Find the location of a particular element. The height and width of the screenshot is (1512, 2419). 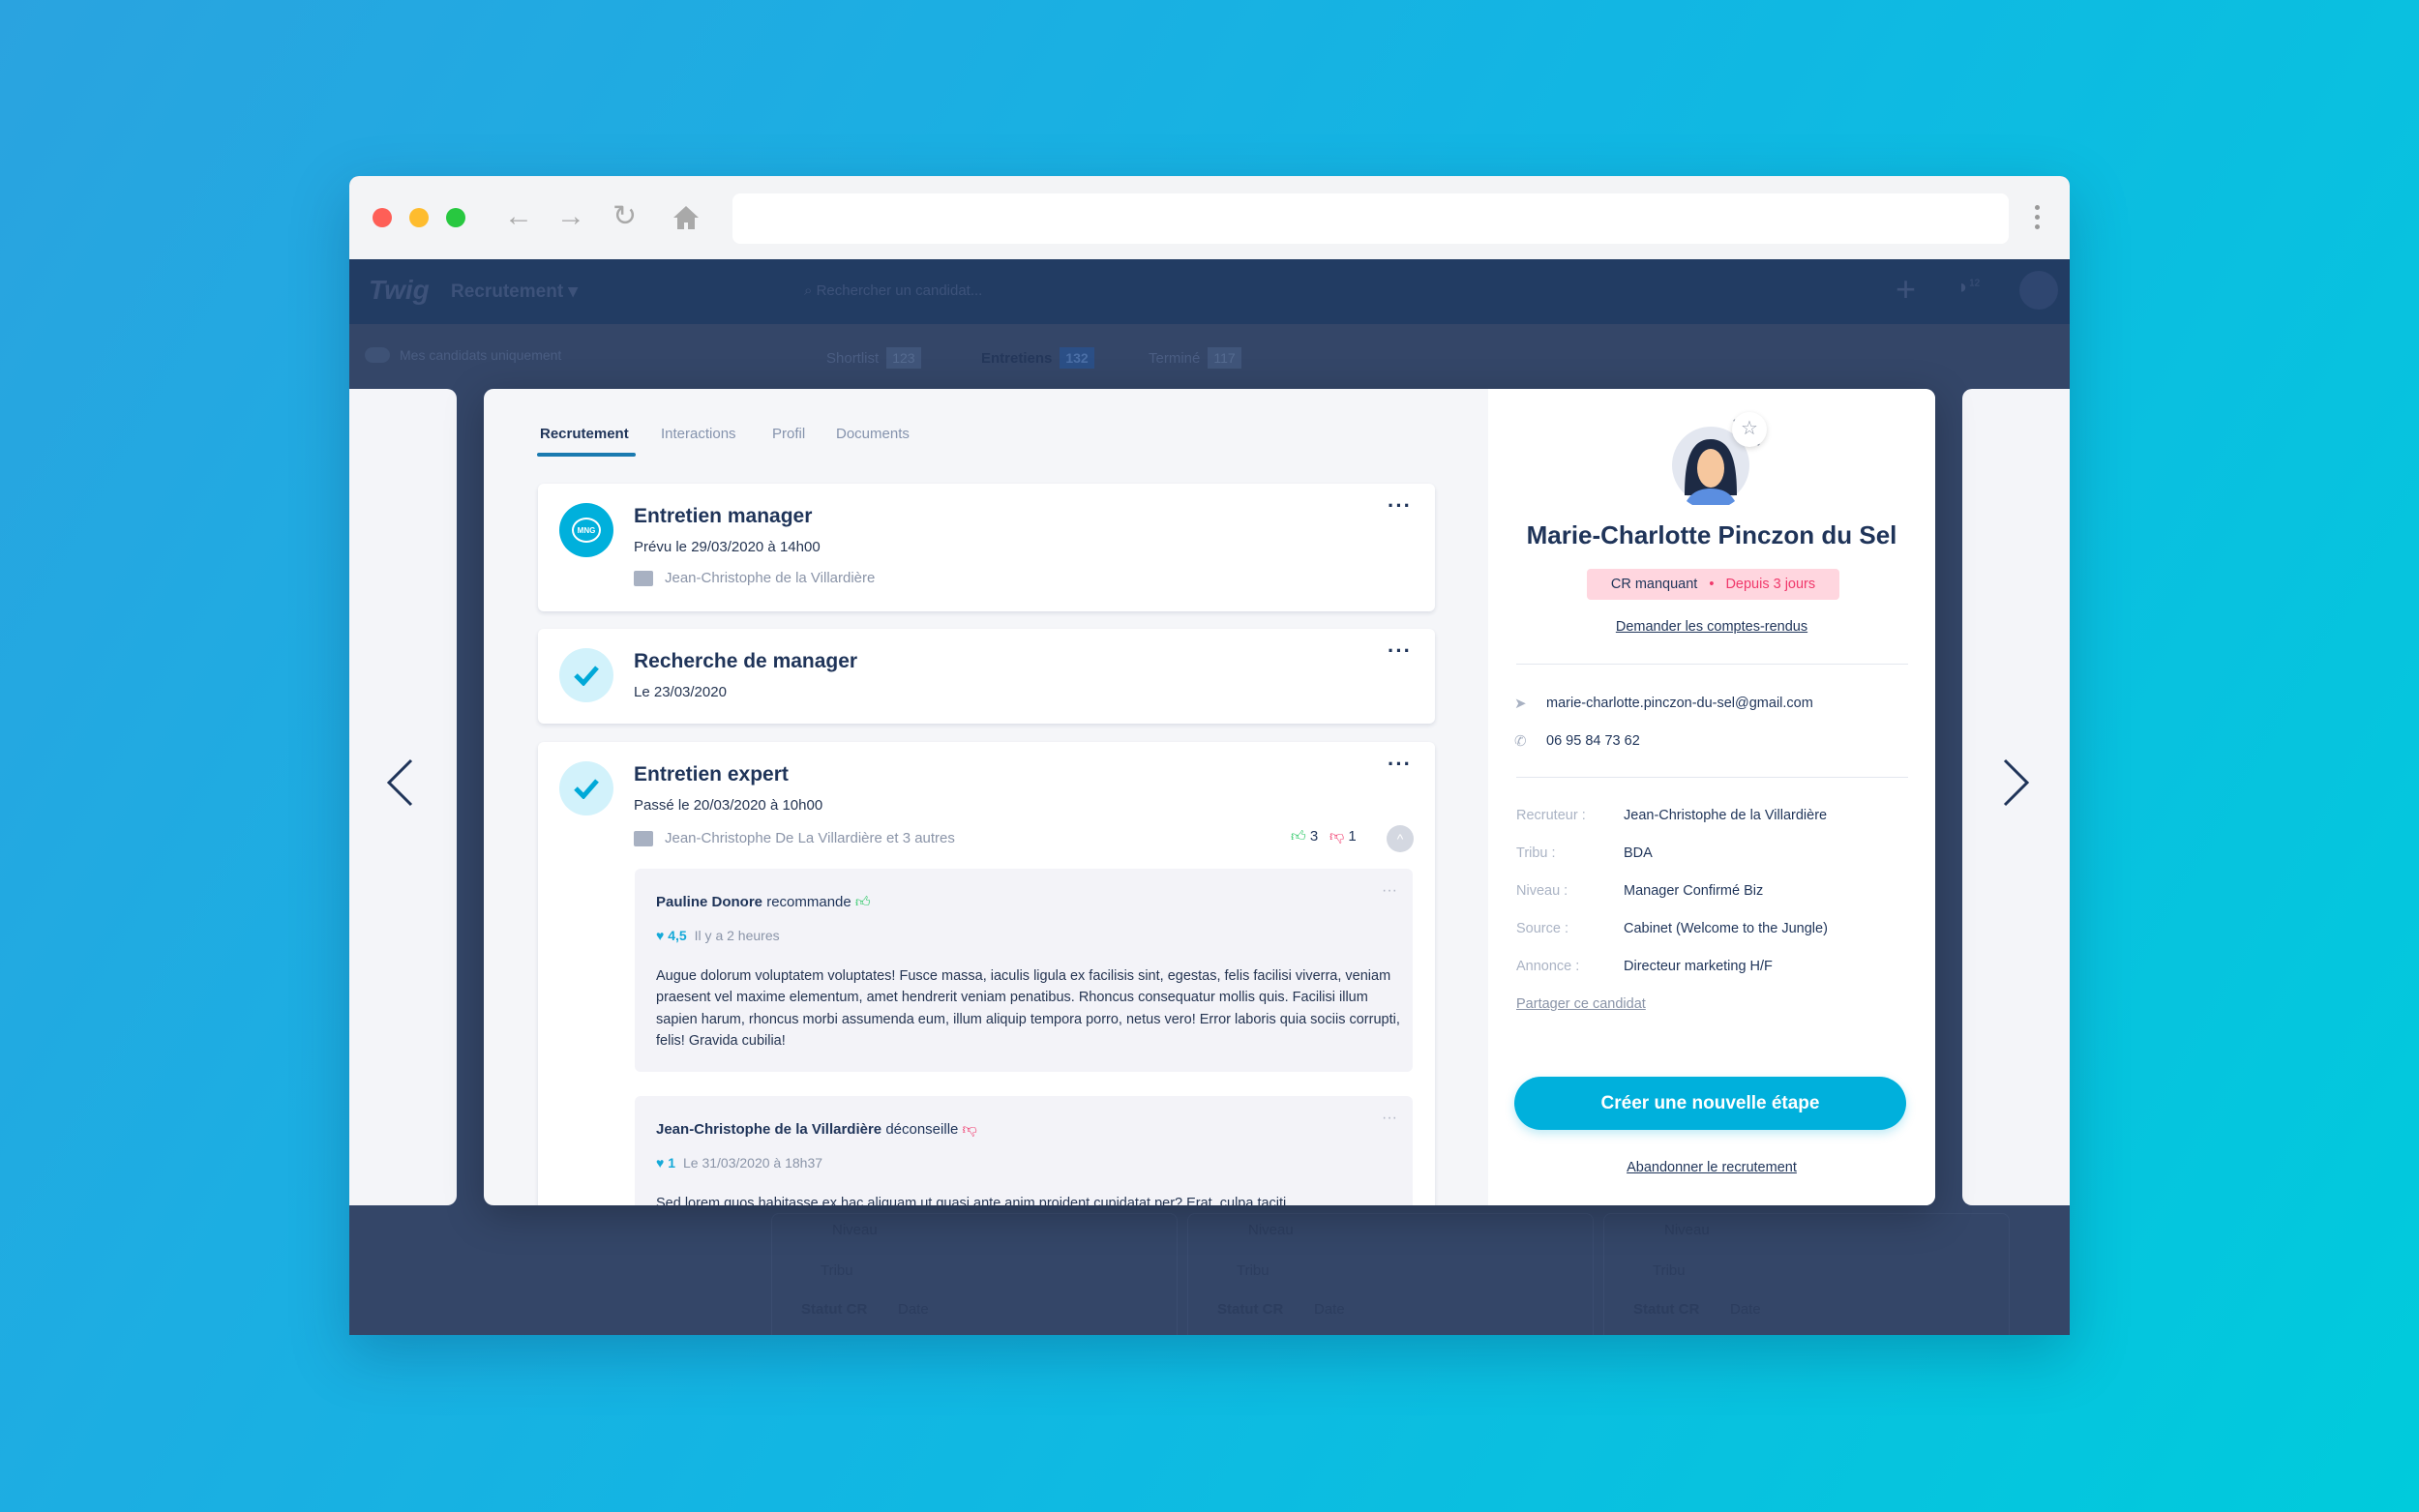

forward-arrow-icon: → is located at coordinates (571, 217).